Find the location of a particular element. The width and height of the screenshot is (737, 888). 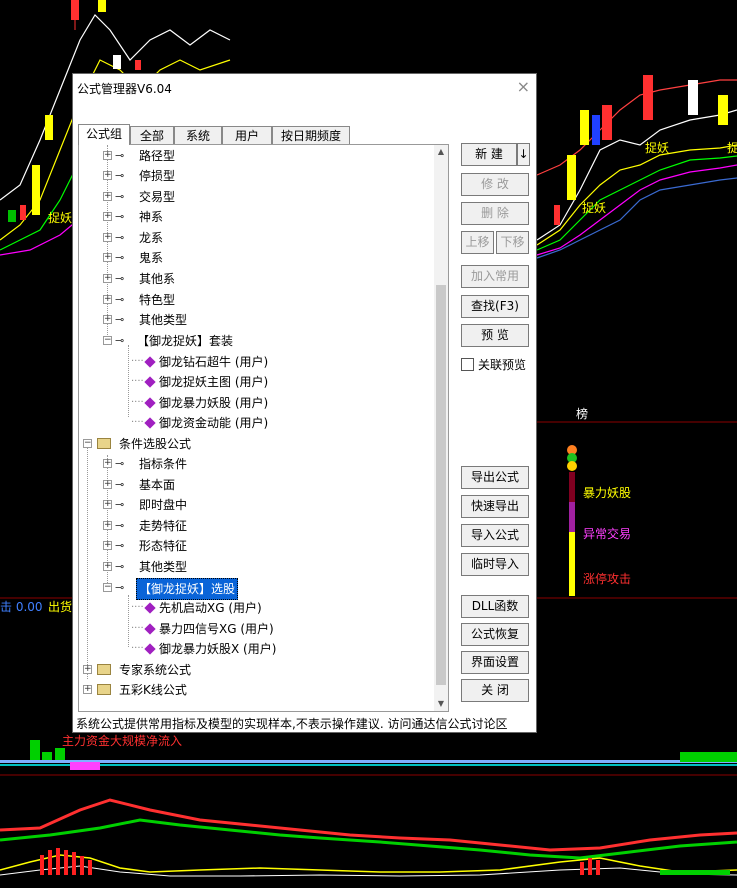

import-formula-button: 导入公式 is located at coordinates (495, 535).